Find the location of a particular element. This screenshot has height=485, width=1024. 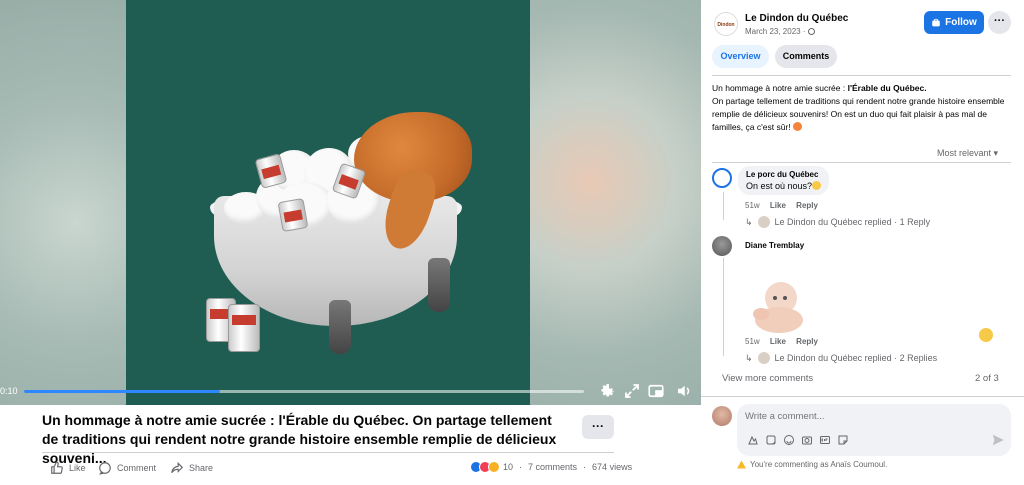

replies-text: Le Dindon du Québec replied · 1 Reply is located at coordinates (852, 222).